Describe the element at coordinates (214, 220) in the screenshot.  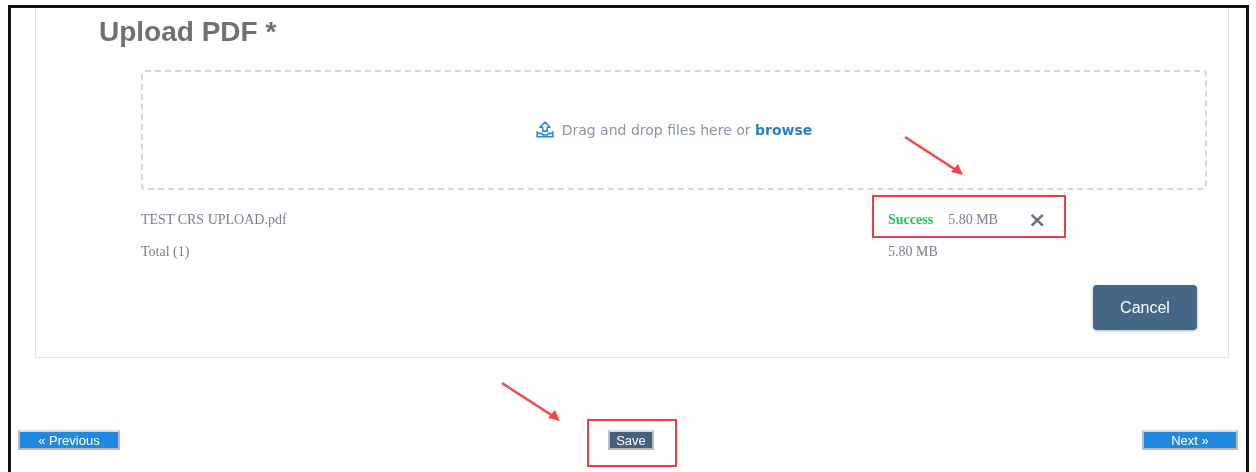
I see `file-name: TEST CRS UPLOAD.pdf` at that location.